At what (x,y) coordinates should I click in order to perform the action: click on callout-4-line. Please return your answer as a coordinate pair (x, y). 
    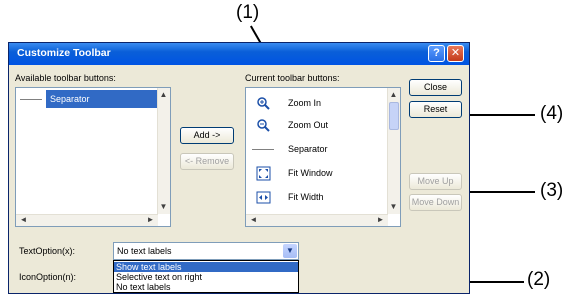
    Looking at the image, I should click on (501, 115).